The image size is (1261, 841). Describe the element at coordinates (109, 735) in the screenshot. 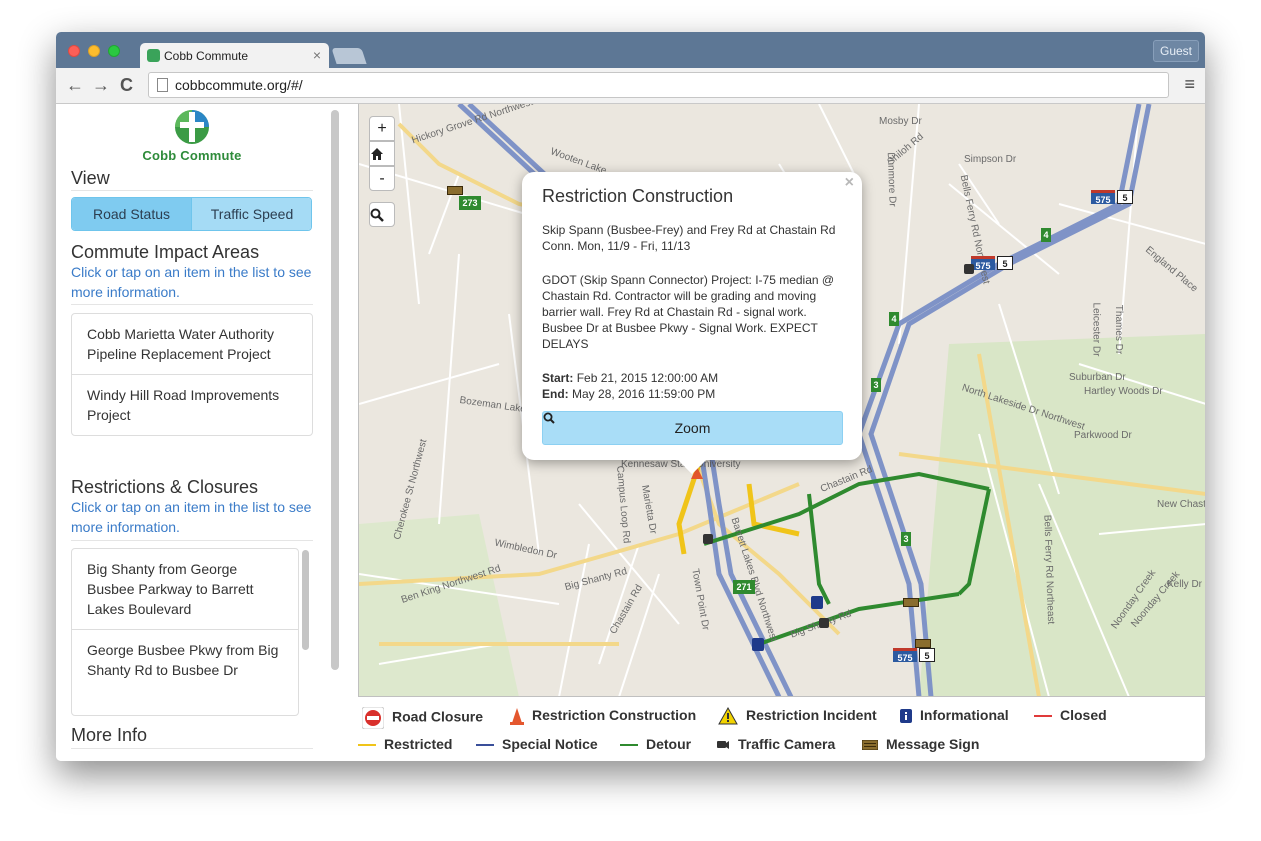

I see `more-info-heading: More Info` at that location.